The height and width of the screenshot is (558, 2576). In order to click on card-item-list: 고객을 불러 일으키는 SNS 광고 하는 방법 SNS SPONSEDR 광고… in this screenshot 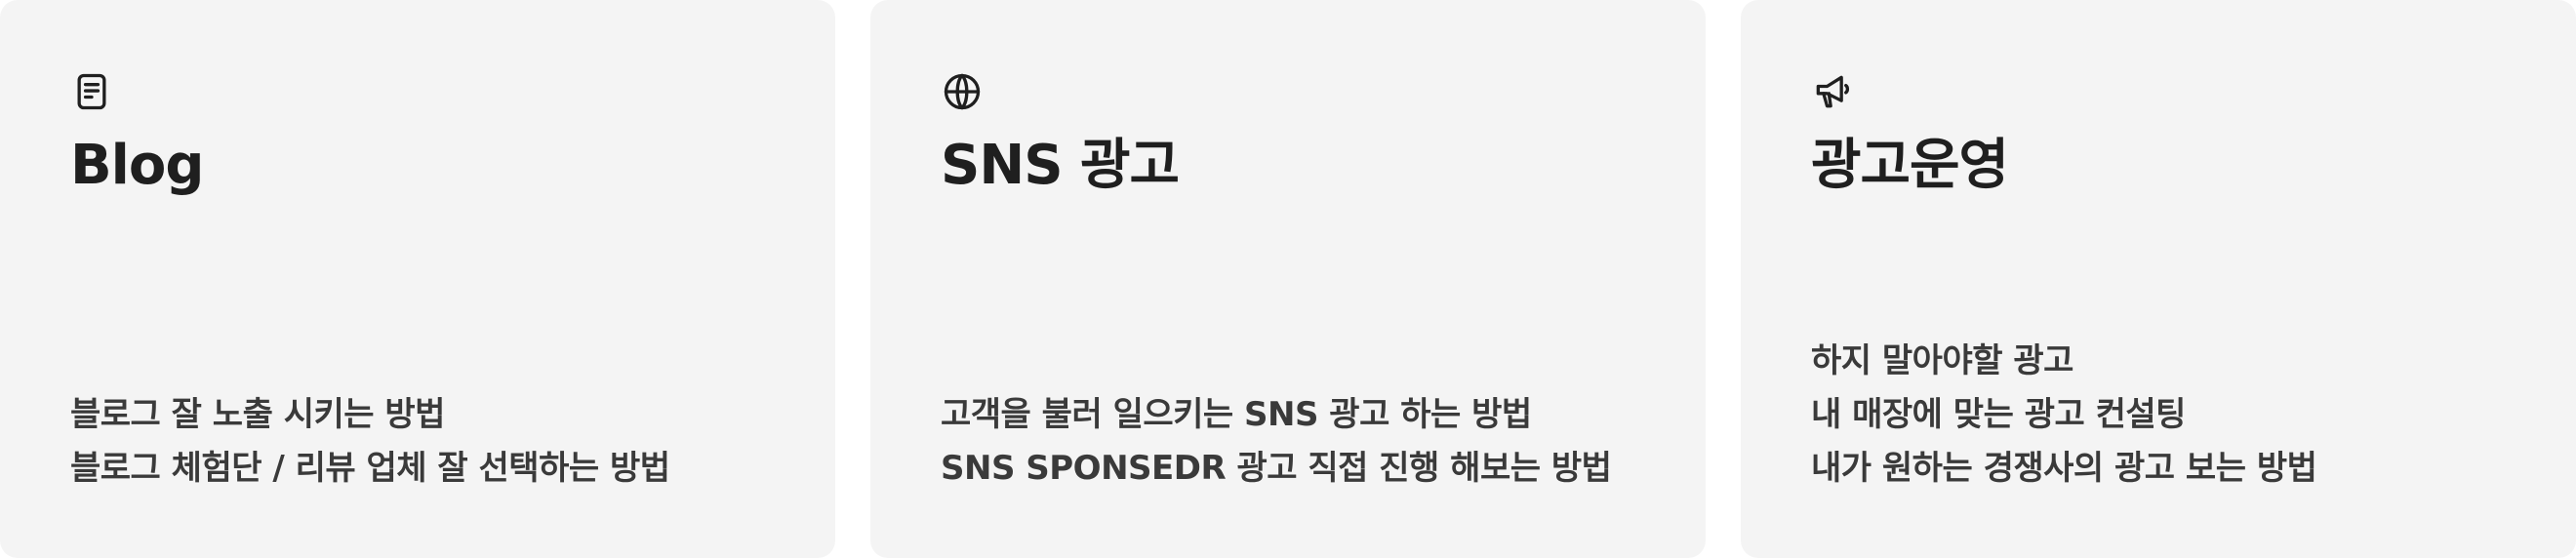, I will do `click(1276, 442)`.